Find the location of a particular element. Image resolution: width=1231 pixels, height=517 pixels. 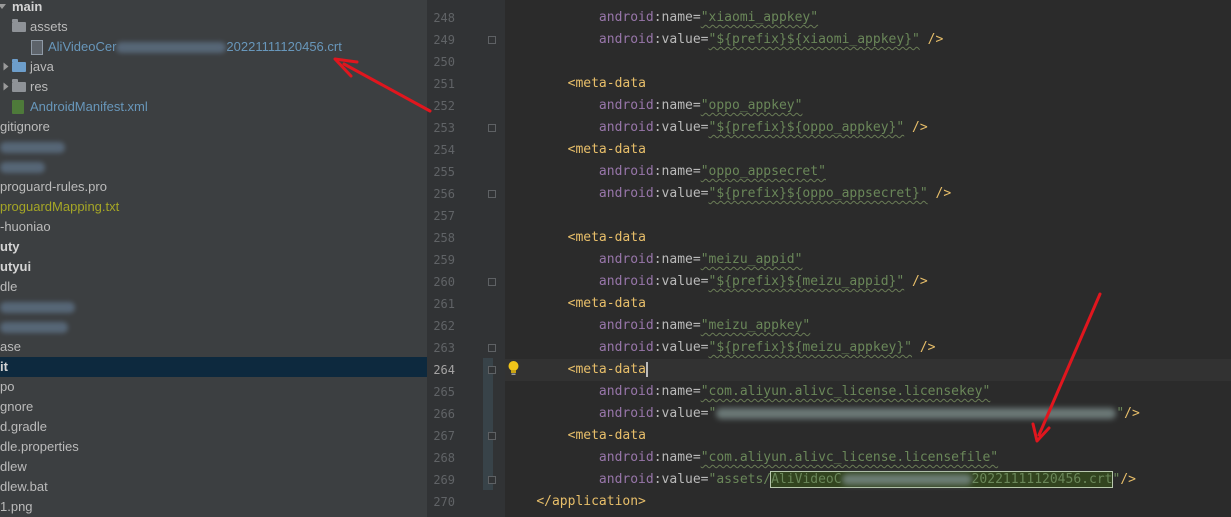

tree-item: gnore is located at coordinates (213, 407).